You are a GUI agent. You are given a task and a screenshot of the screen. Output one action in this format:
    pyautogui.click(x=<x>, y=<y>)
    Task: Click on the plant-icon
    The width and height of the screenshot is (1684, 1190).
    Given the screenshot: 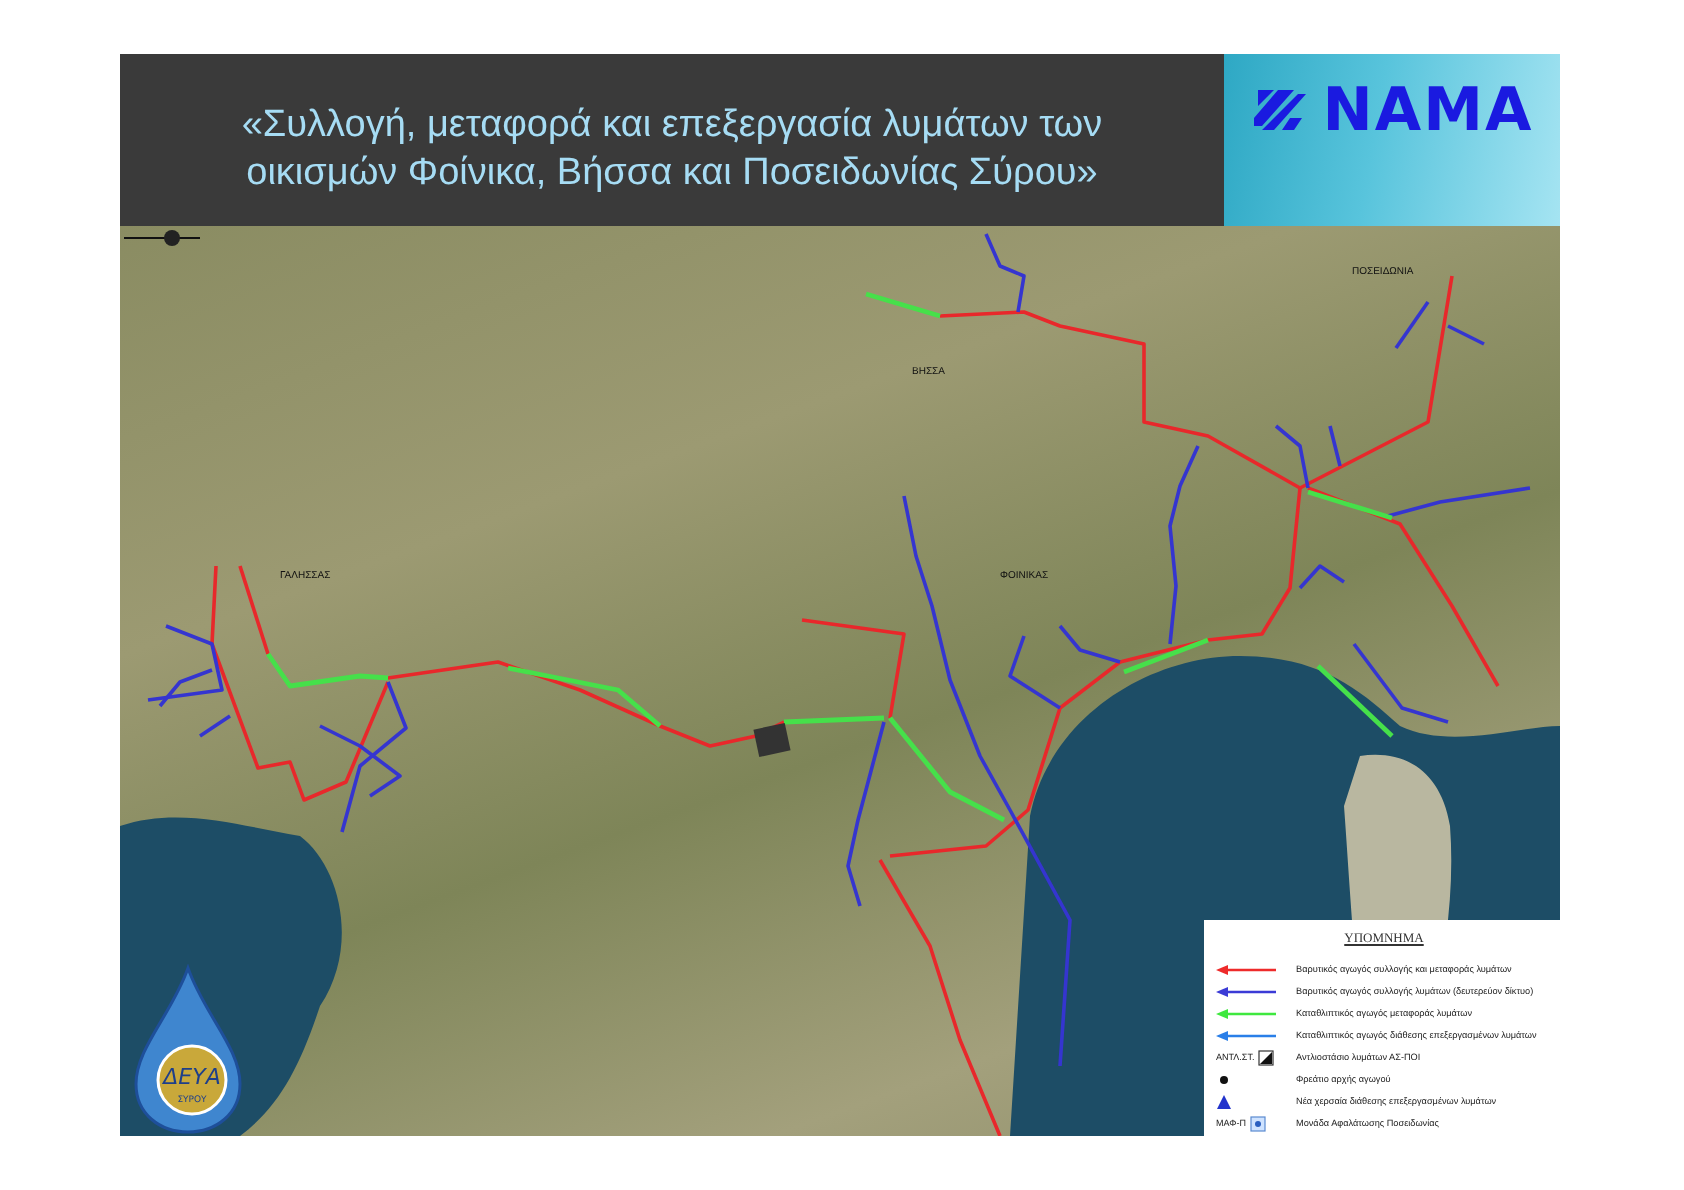 What is the action you would take?
    pyautogui.click(x=1257, y=1123)
    